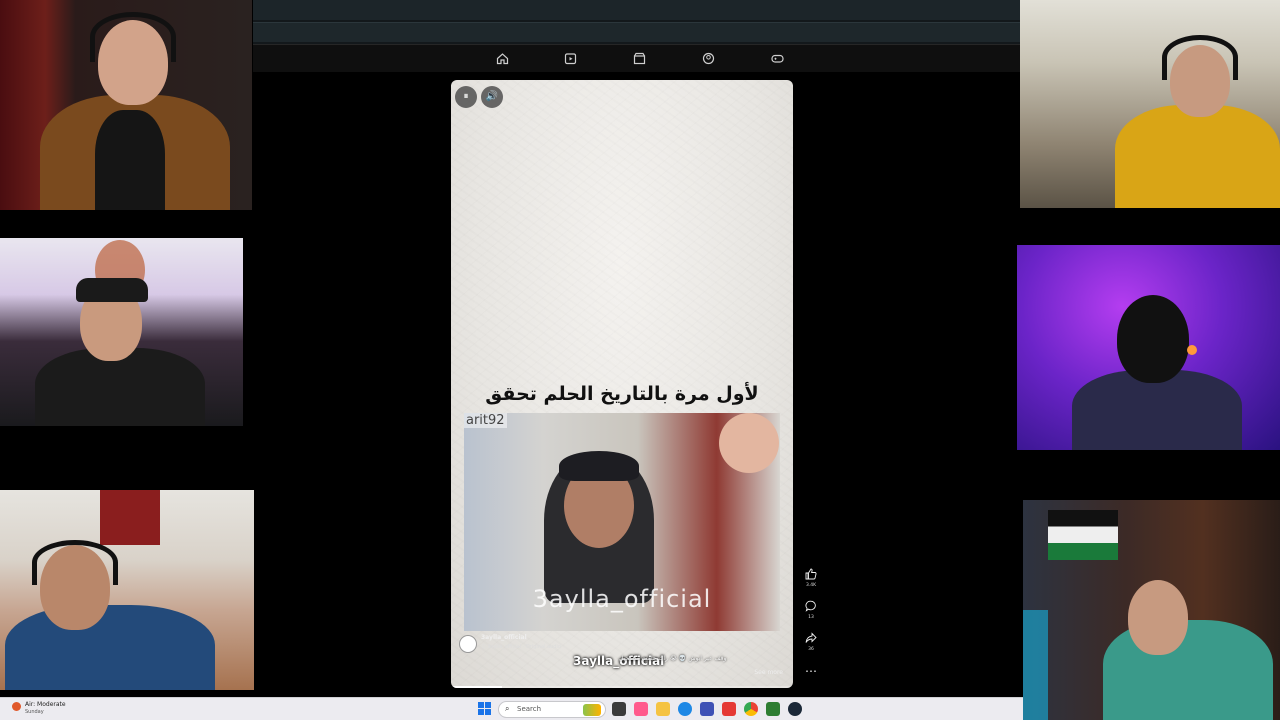 Image resolution: width=1280 pixels, height=720 pixels. I want to click on task-view-icon, so click(619, 709).